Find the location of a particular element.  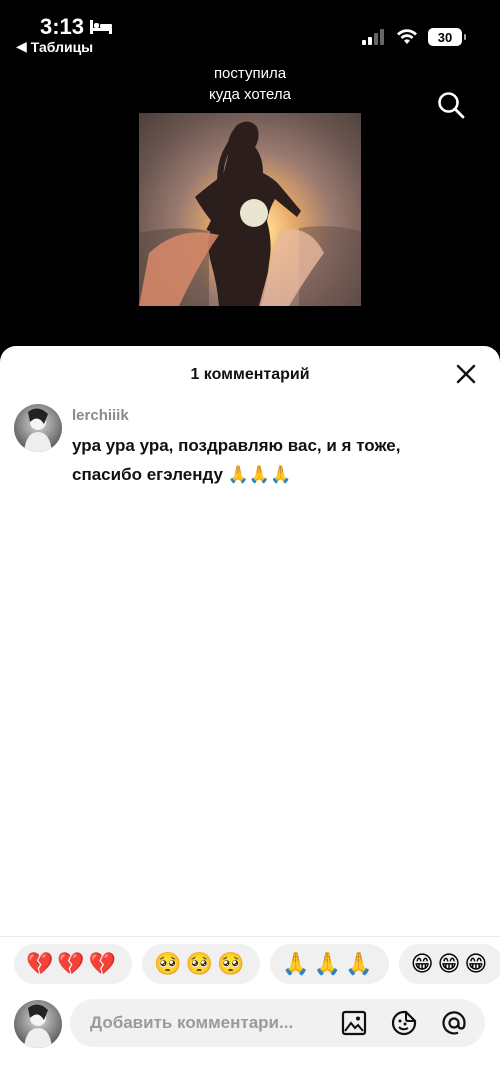

battery-level: 30 is located at coordinates (445, 37).